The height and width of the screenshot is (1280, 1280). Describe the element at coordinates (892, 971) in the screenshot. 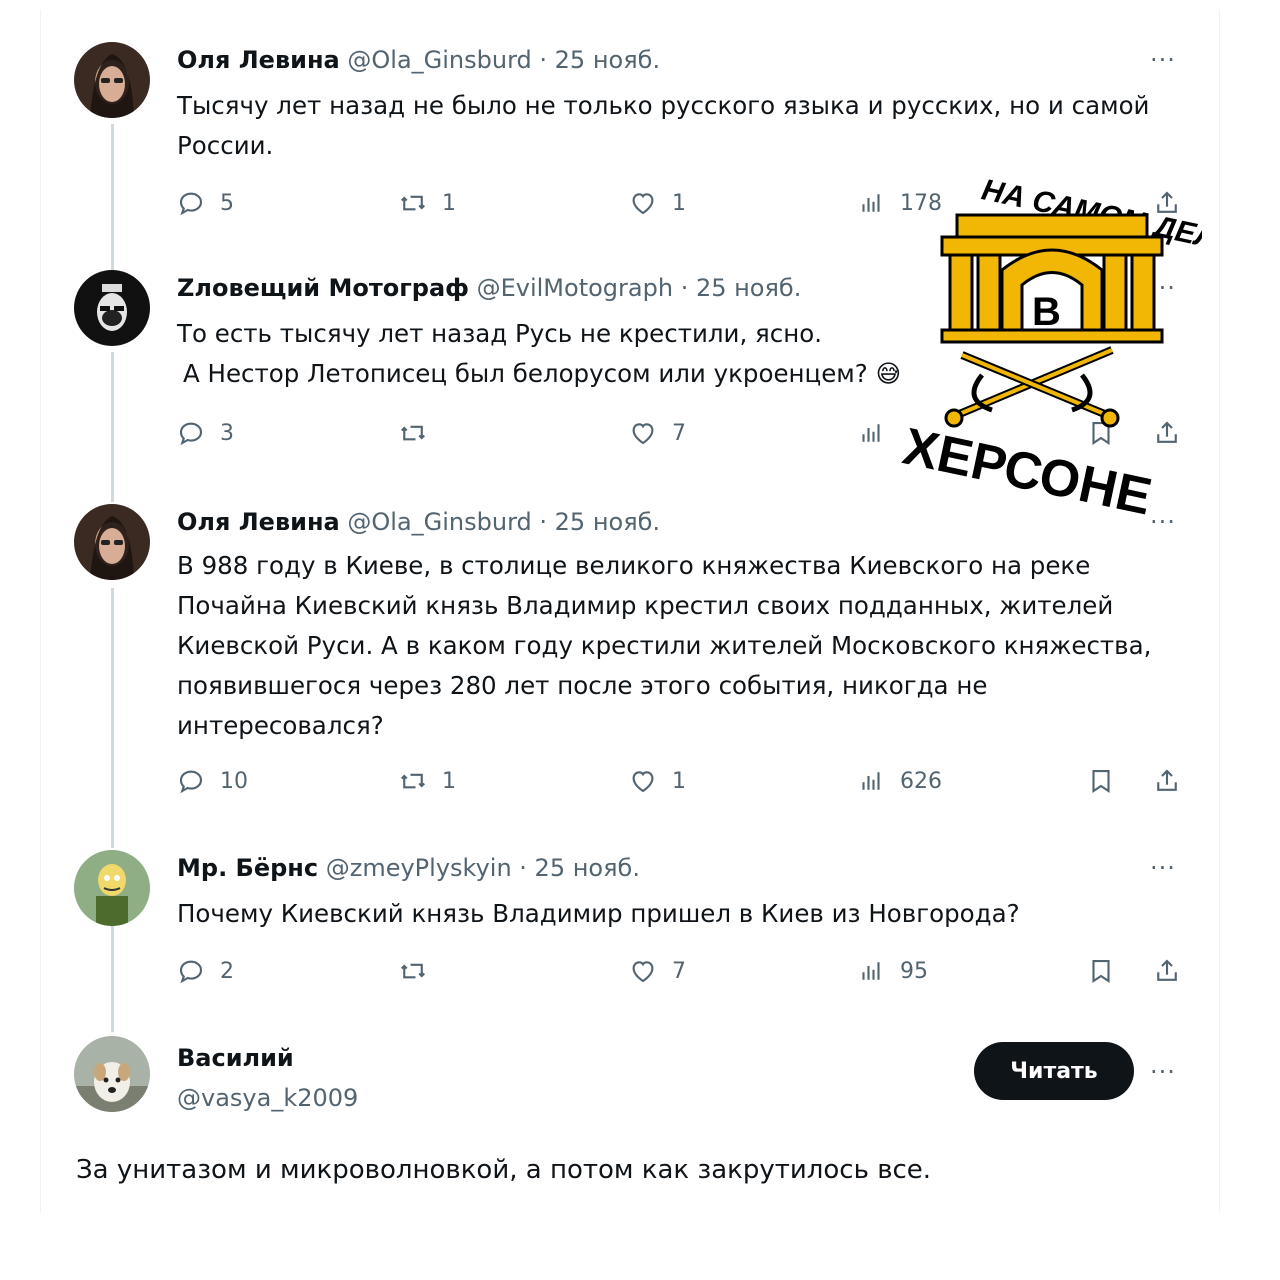

I see `views-button: 95` at that location.